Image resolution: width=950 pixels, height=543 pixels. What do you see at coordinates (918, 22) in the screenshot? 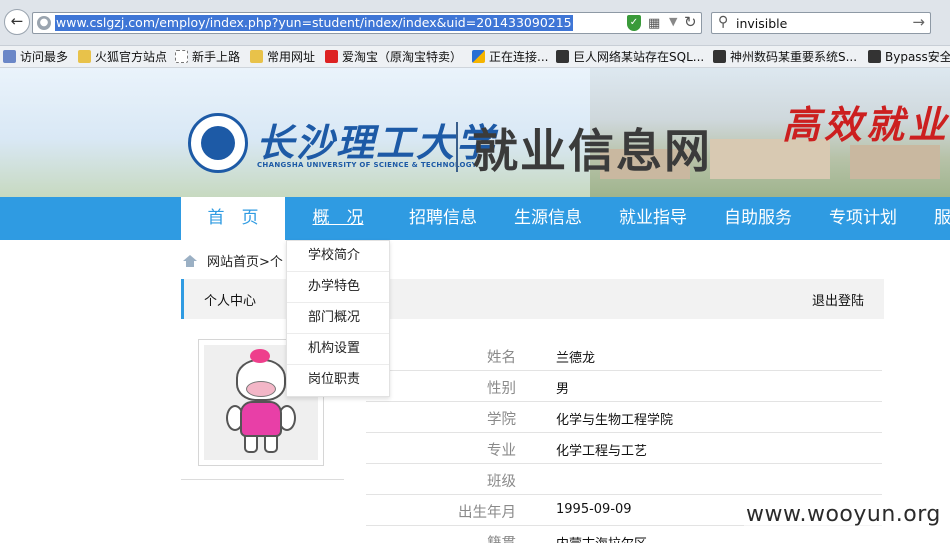
I see `go-arrow-icon: →` at bounding box center [918, 22].